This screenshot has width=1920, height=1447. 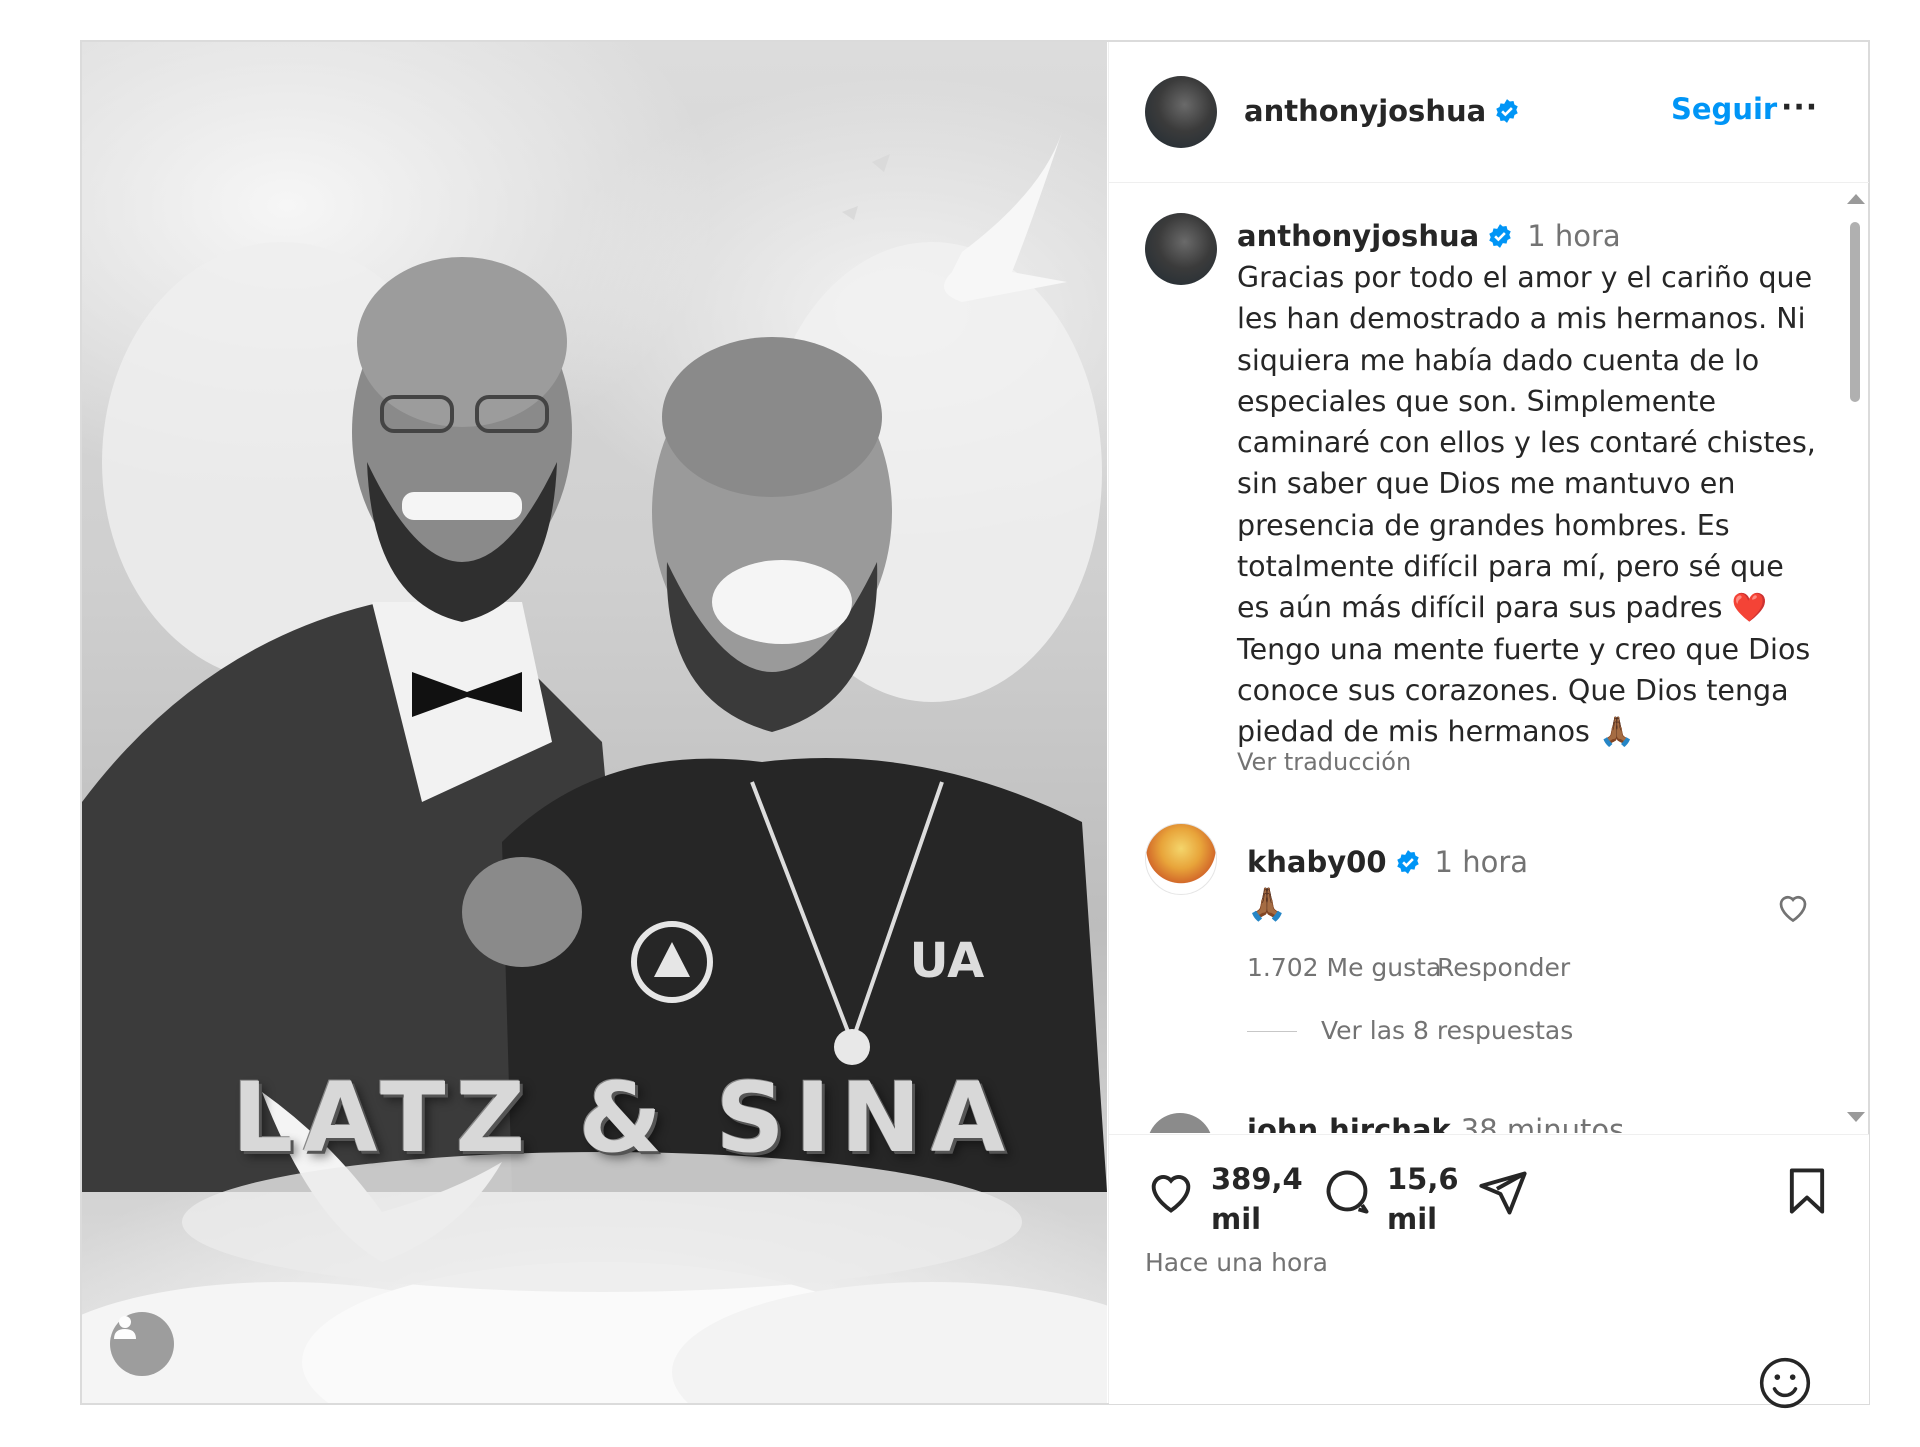 I want to click on comment-header: john.hirchak 38 minutos, so click(x=1435, y=1123).